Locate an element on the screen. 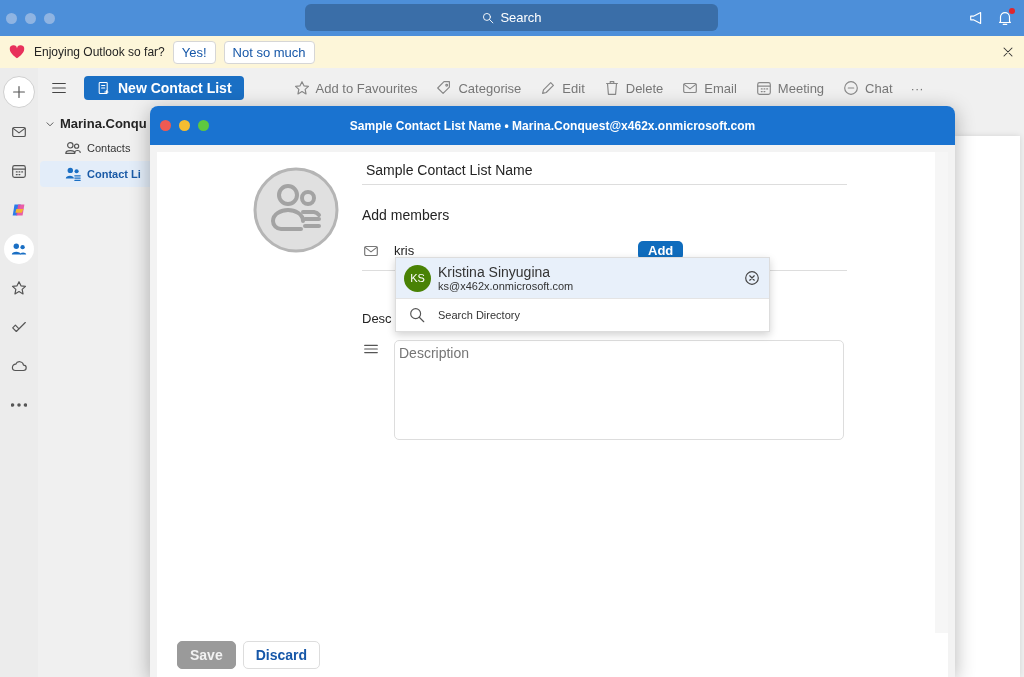 This screenshot has width=1024, height=677. contact-email: ks@x462x.onmicrosoft.com is located at coordinates (506, 286).